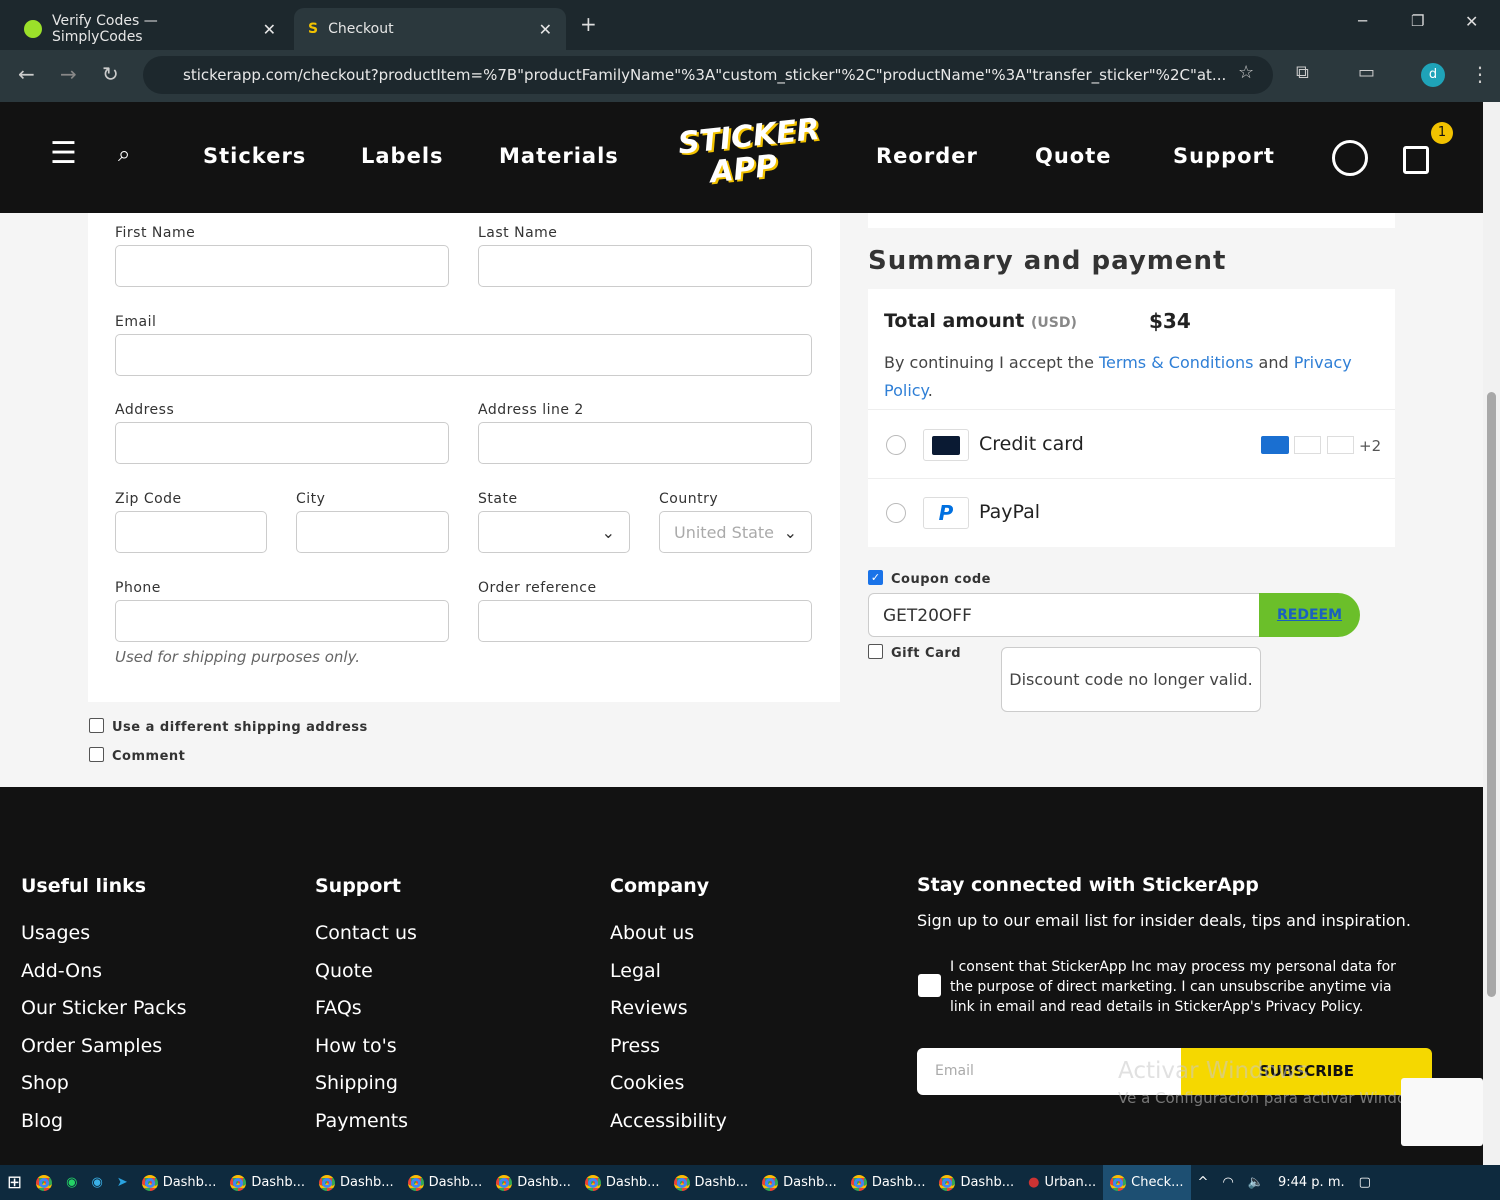  I want to click on footer-link: Payments, so click(366, 1122).